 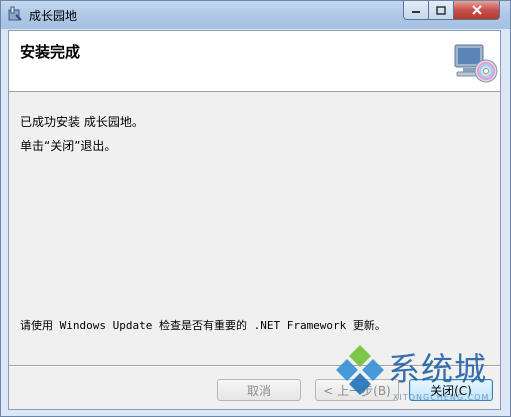 I want to click on maximize-button, so click(x=441, y=10).